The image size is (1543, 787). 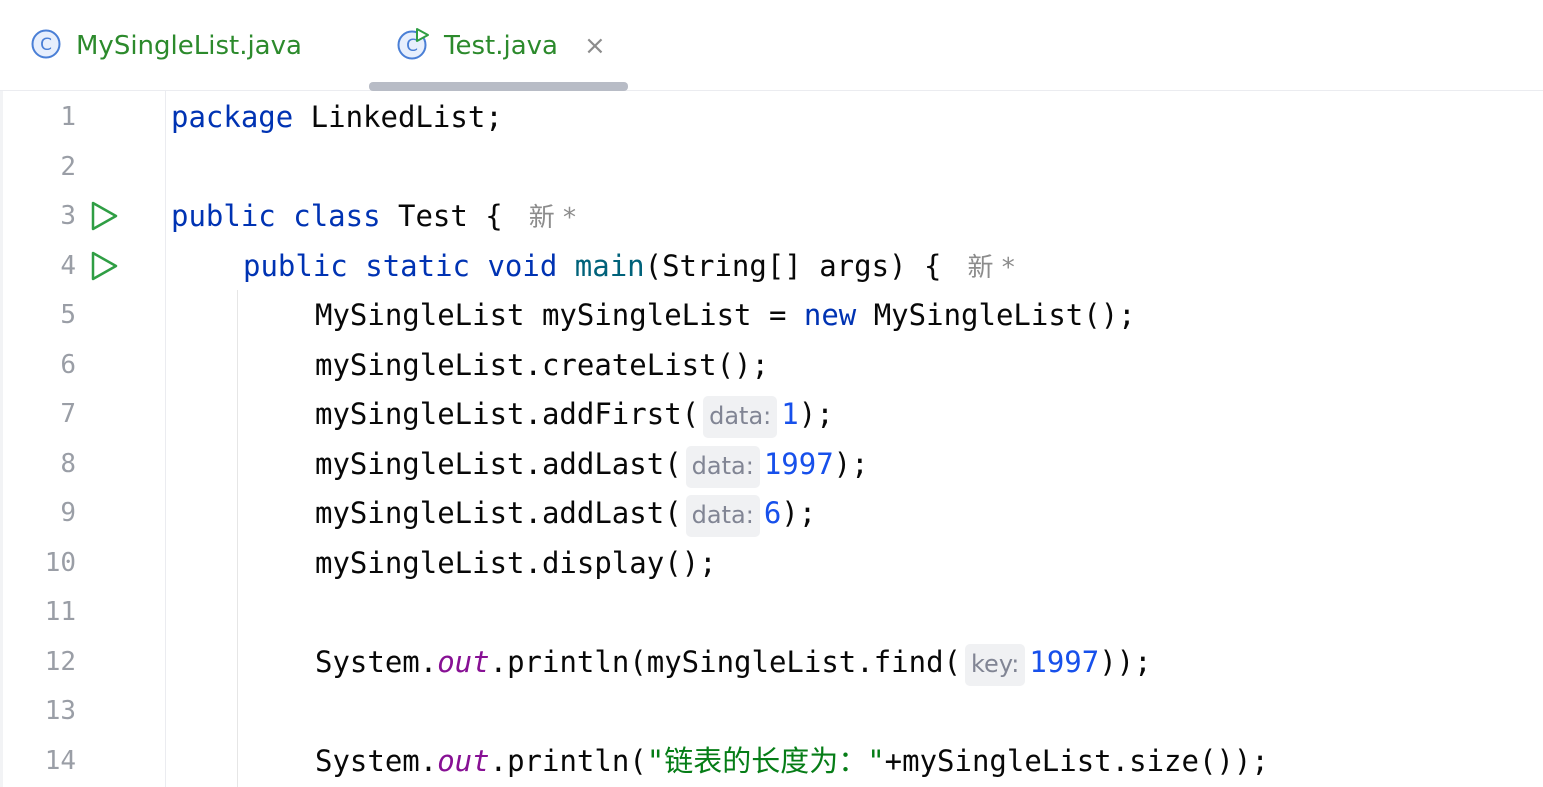 I want to click on tab-mysinglelist: C MySingleList.java, so click(x=166, y=46).